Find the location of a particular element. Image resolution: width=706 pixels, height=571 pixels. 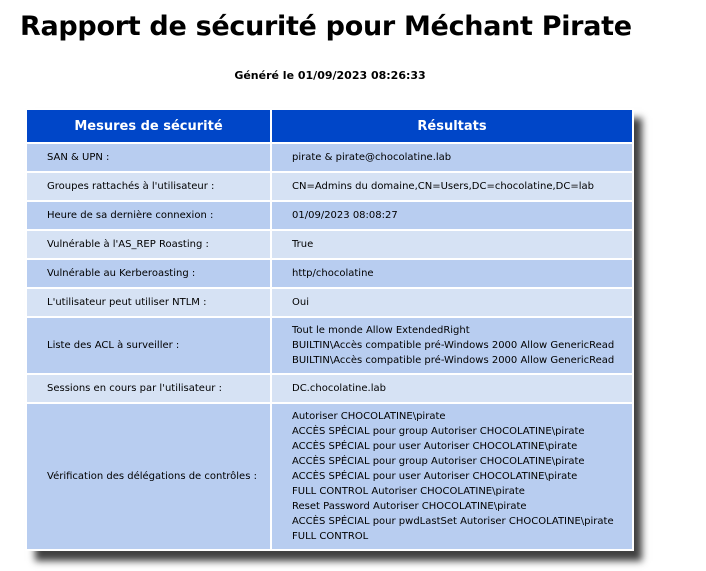

table-header-row: Mesures de sécurité Résultats is located at coordinates (329, 126).